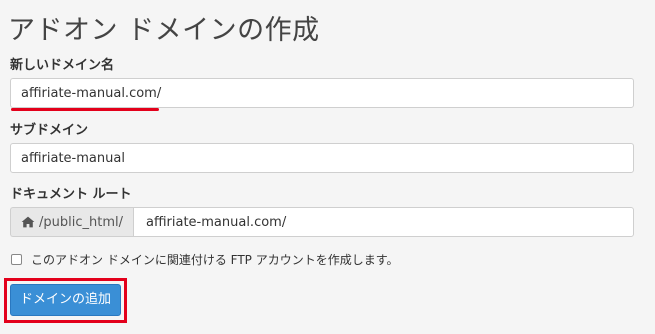 The width and height of the screenshot is (655, 334). Describe the element at coordinates (62, 65) in the screenshot. I see `new-domain-label: 新しいドメイン名` at that location.